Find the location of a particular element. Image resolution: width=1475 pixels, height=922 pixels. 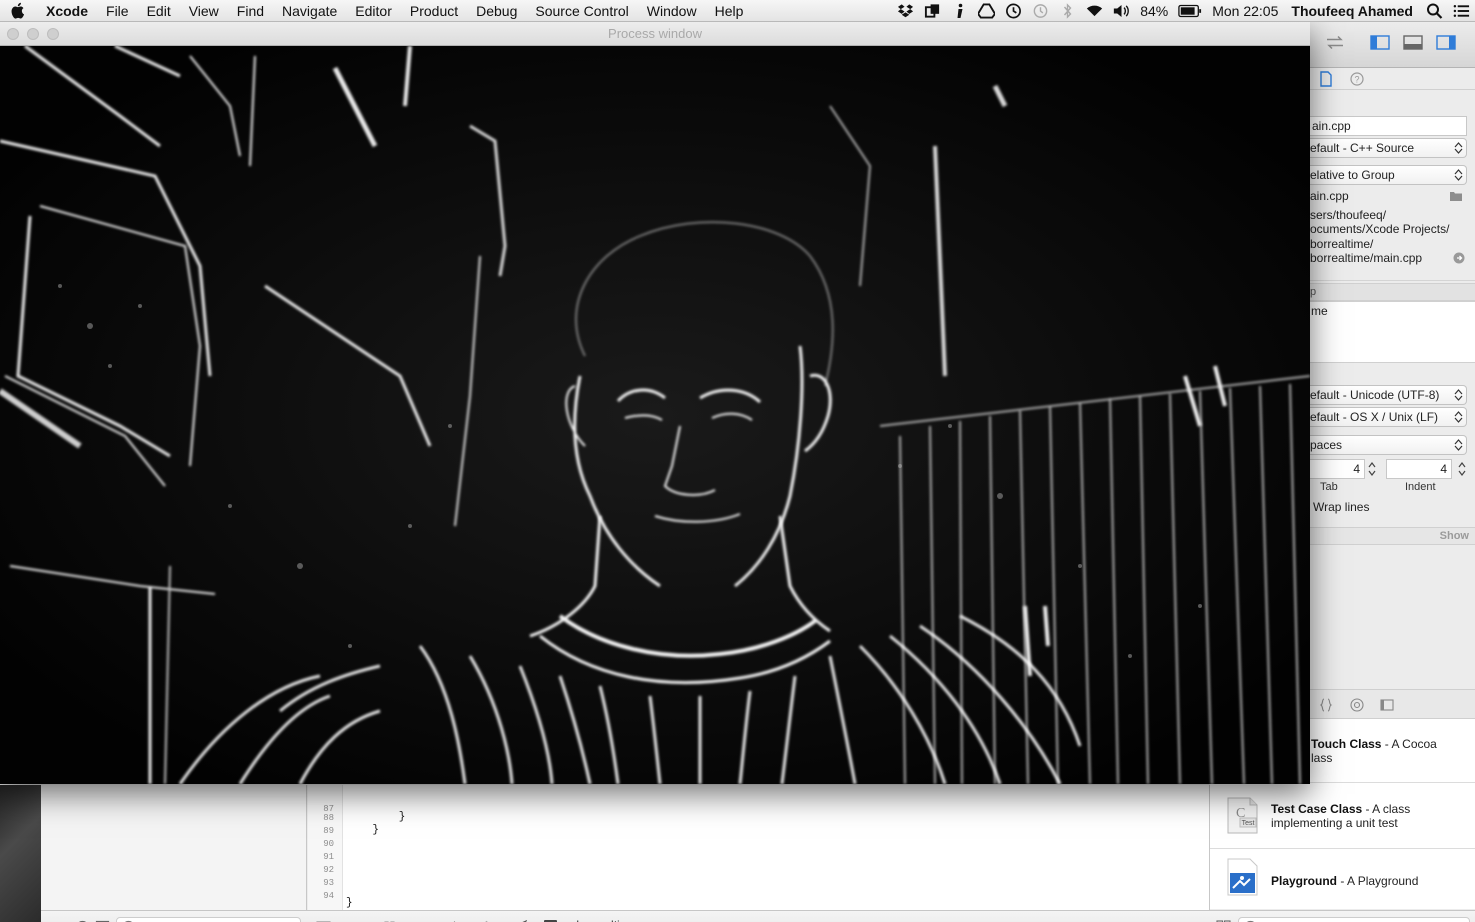

library-item-desc-2: lass is located at coordinates (1322, 758).